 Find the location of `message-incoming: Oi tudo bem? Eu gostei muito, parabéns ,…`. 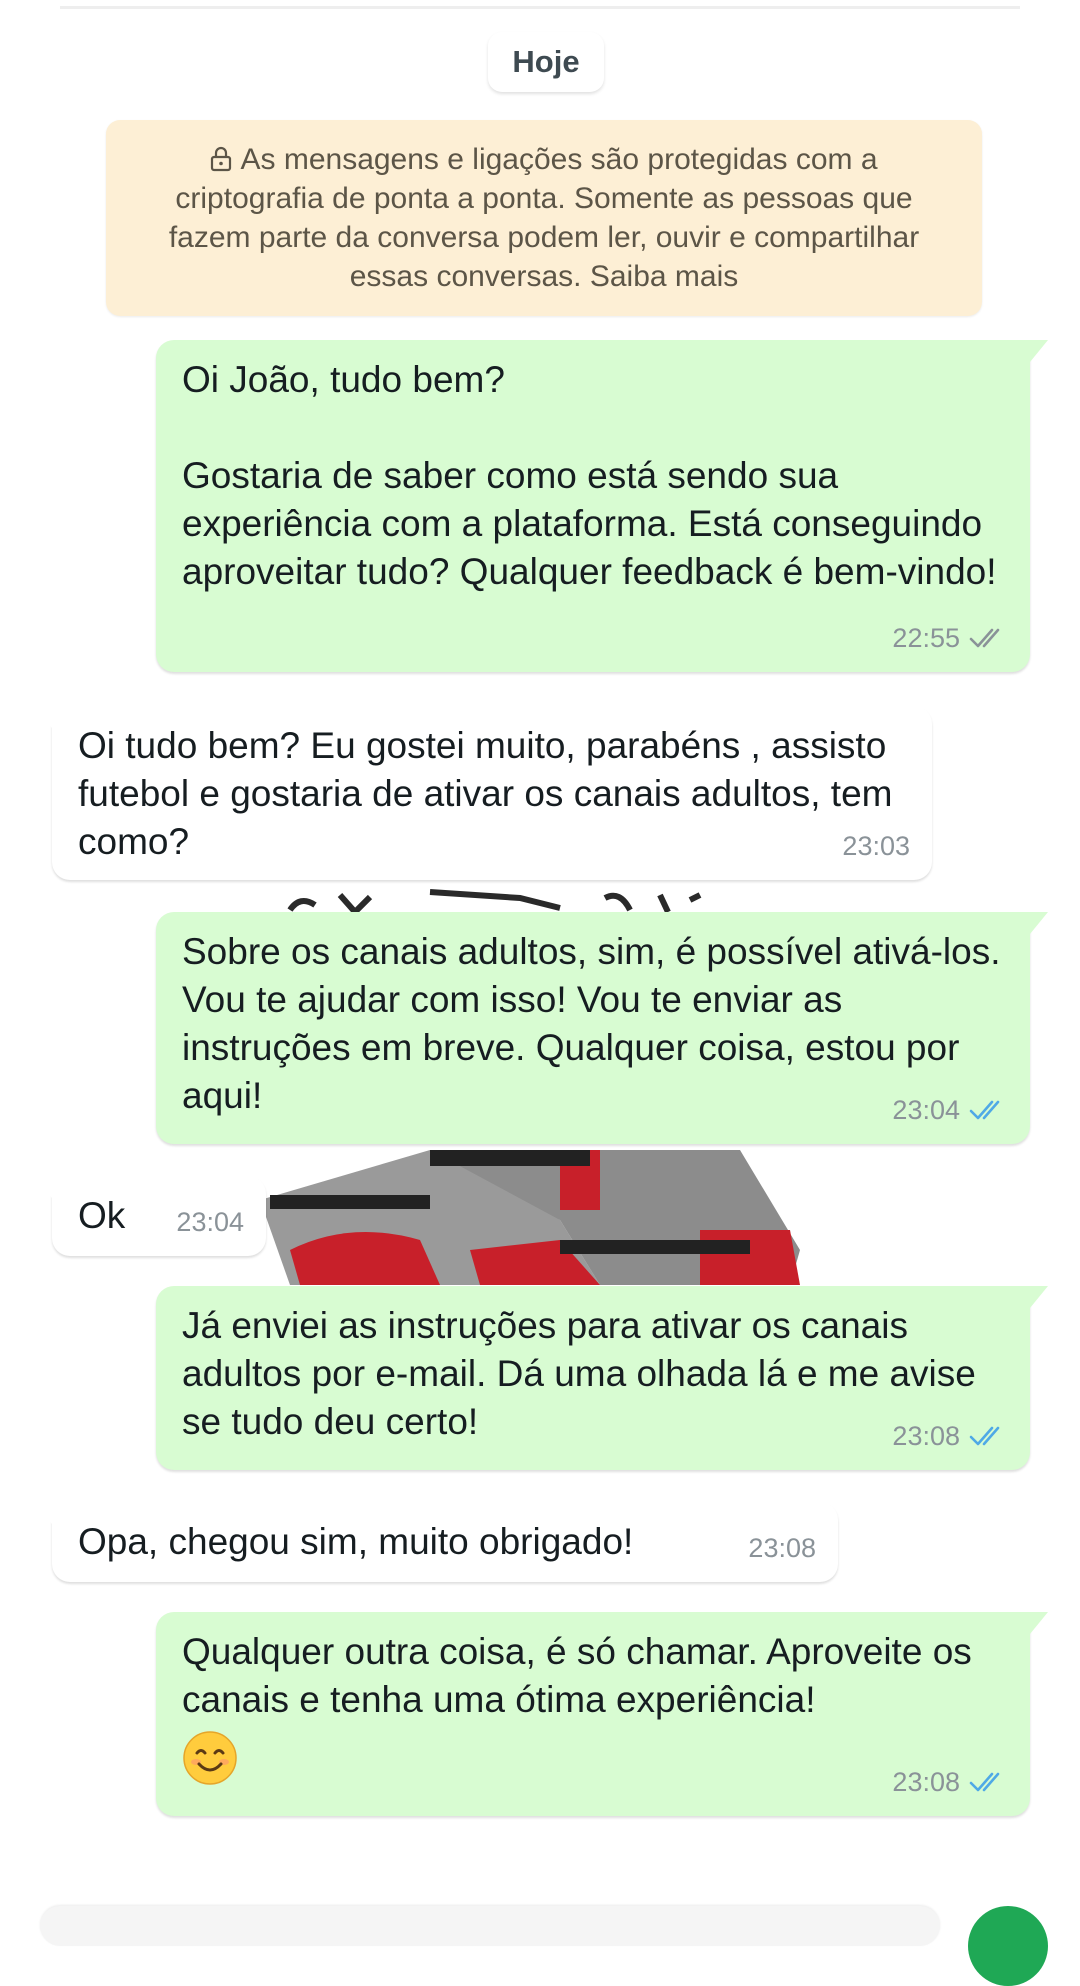

message-incoming: Oi tudo bem? Eu gostei muito, parabéns ,… is located at coordinates (483, 793).